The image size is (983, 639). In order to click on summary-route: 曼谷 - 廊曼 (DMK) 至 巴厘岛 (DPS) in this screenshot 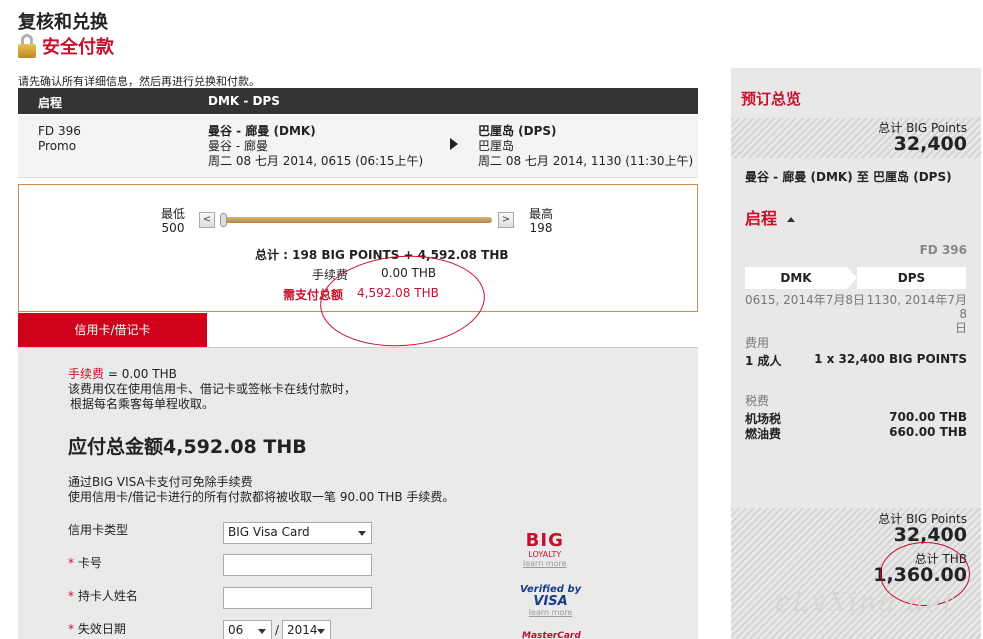, I will do `click(848, 177)`.